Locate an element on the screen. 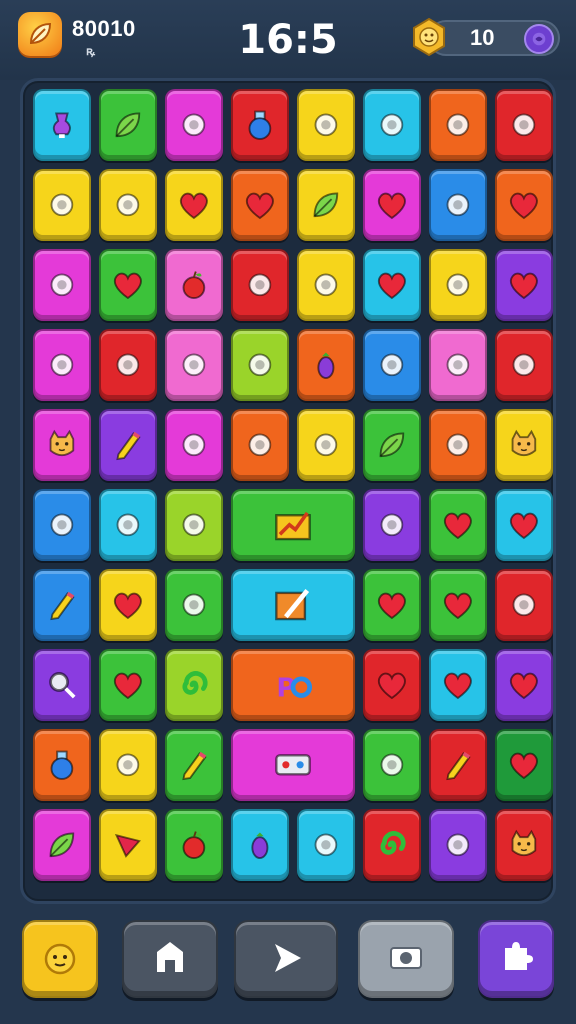 This screenshot has height=1024, width=576. puzzle-button is located at coordinates (516, 959).